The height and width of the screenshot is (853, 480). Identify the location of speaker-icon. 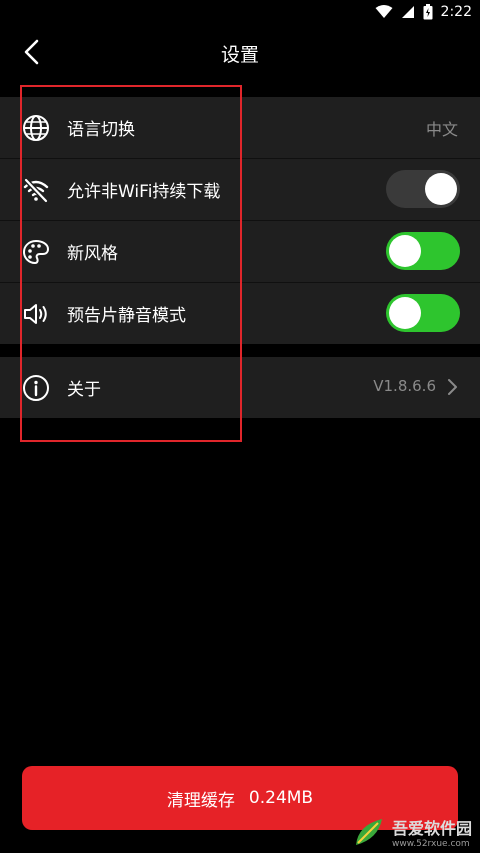
(35, 314).